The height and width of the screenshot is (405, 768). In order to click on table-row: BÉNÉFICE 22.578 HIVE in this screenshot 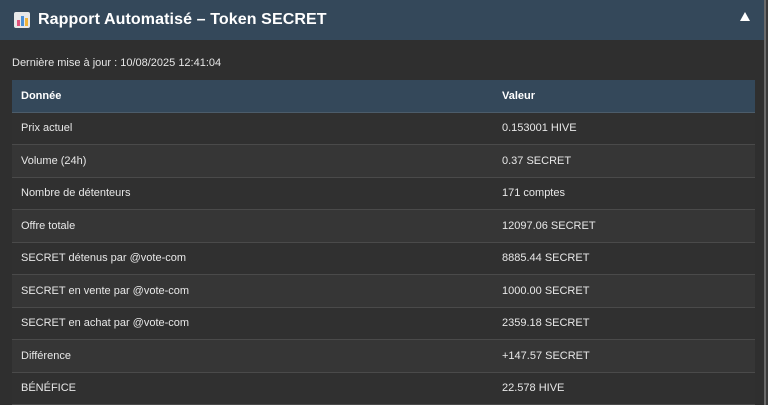, I will do `click(383, 388)`.